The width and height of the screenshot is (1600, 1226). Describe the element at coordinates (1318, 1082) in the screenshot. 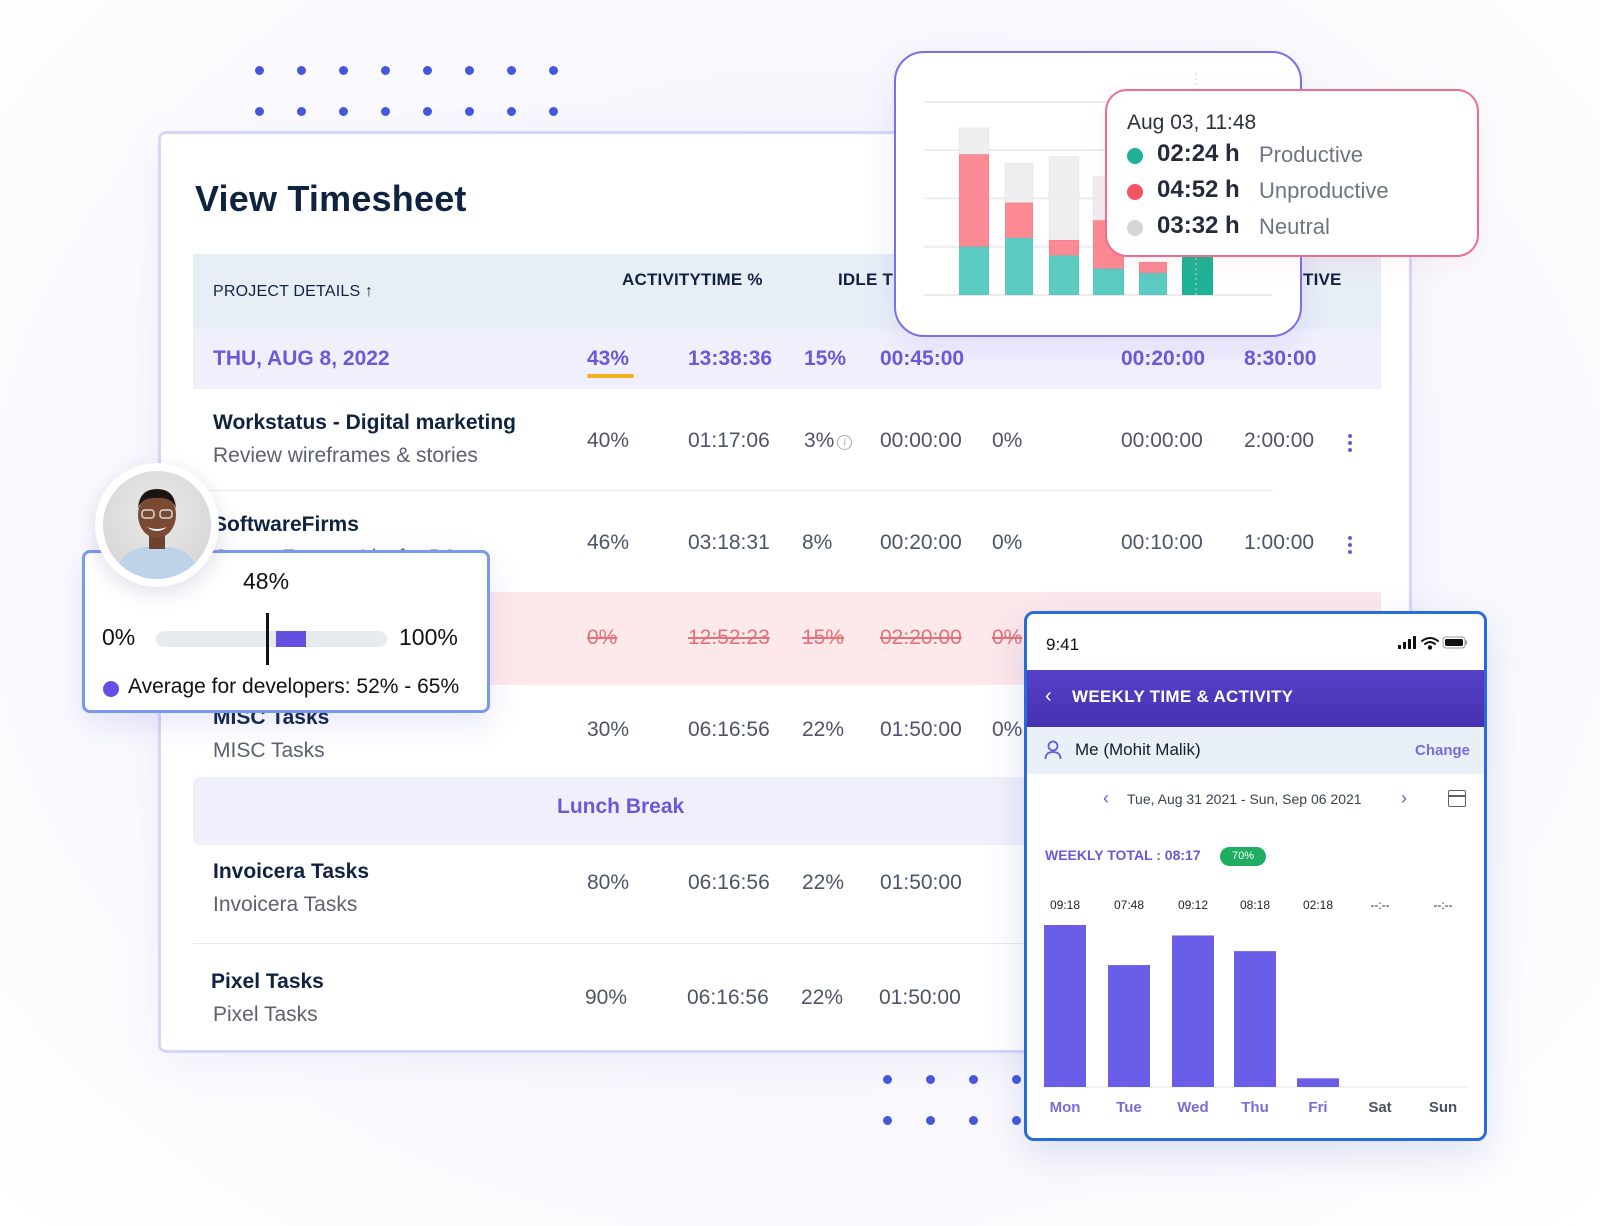

I see `bar-fri` at that location.